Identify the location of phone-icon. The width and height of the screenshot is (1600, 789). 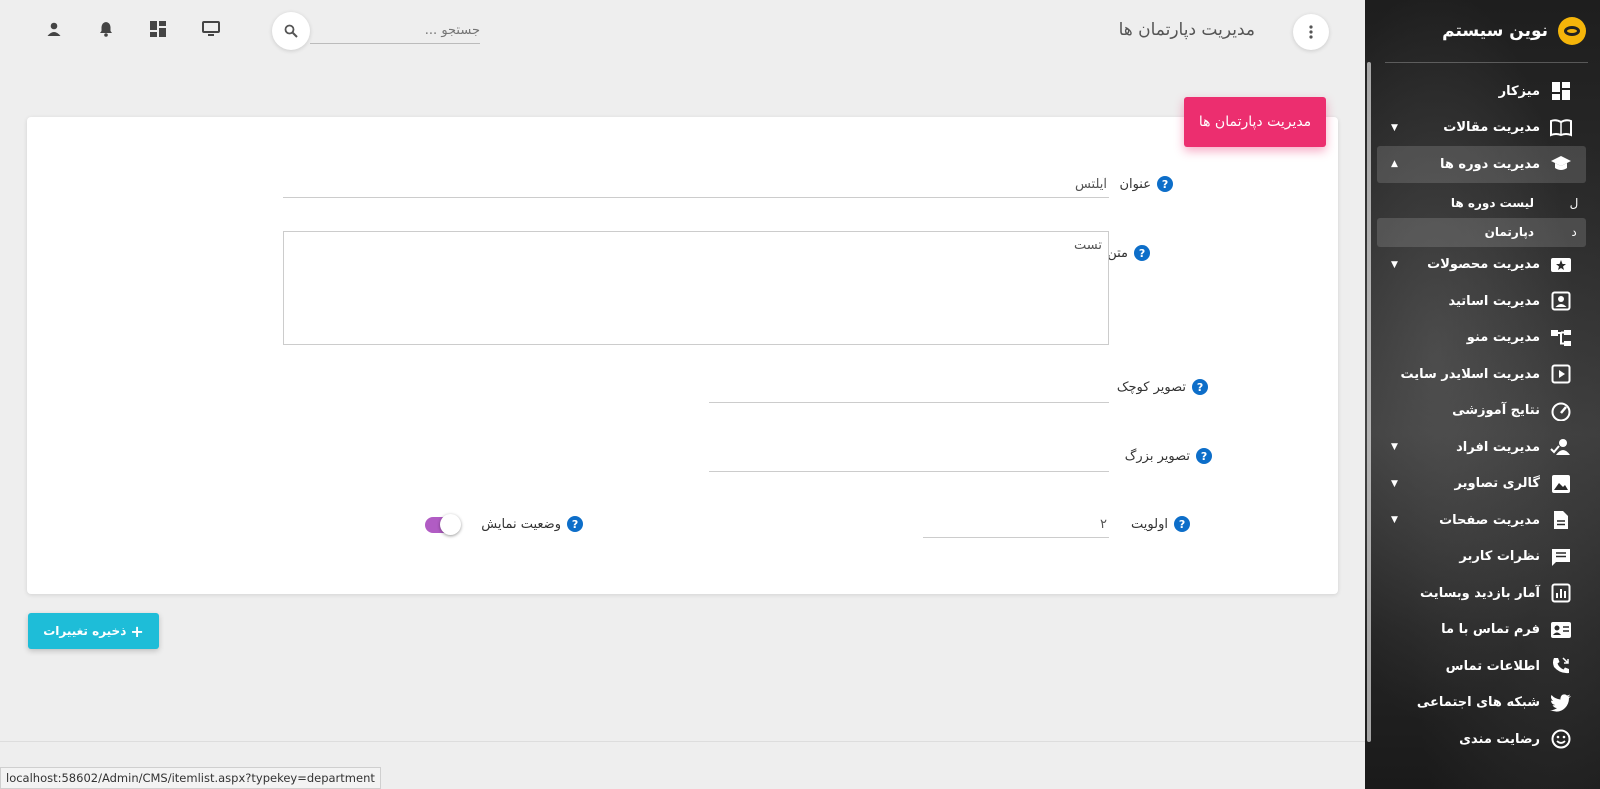
(1561, 666).